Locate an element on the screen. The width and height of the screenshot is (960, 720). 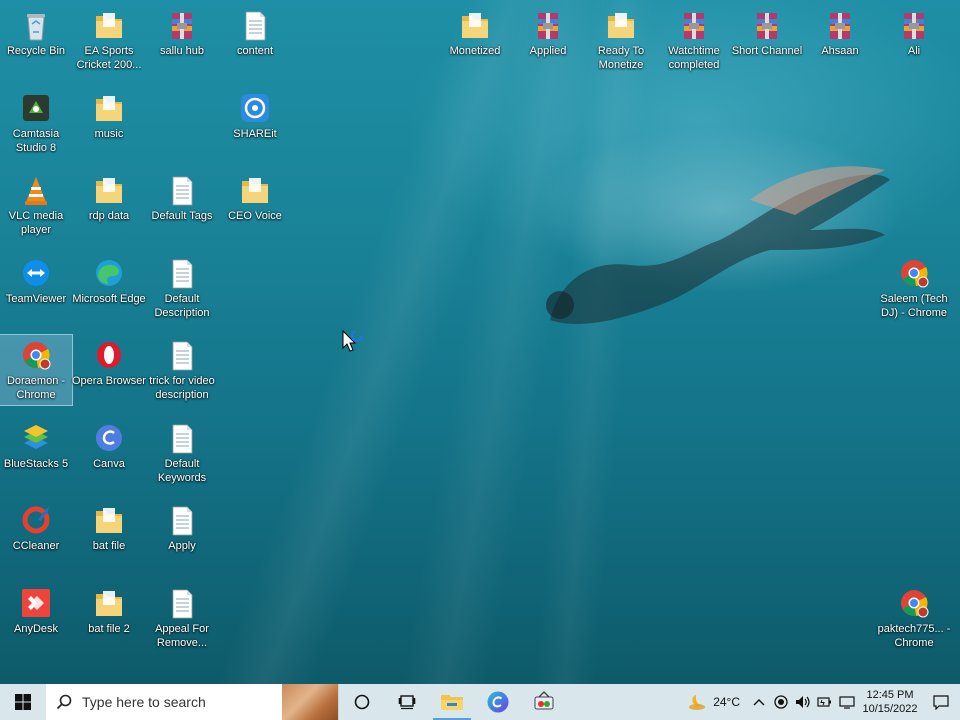
windows-logo-icon is located at coordinates (23, 702).